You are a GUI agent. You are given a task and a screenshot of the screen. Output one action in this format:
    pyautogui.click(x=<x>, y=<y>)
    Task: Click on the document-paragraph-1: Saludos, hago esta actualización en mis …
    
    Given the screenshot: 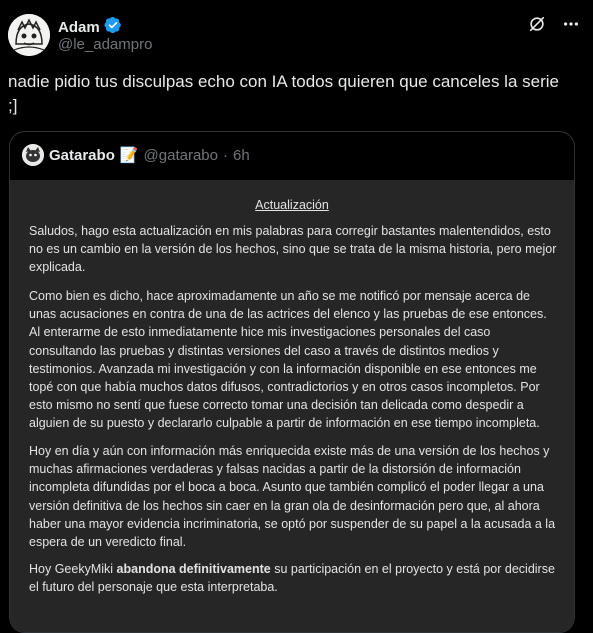 What is the action you would take?
    pyautogui.click(x=293, y=249)
    